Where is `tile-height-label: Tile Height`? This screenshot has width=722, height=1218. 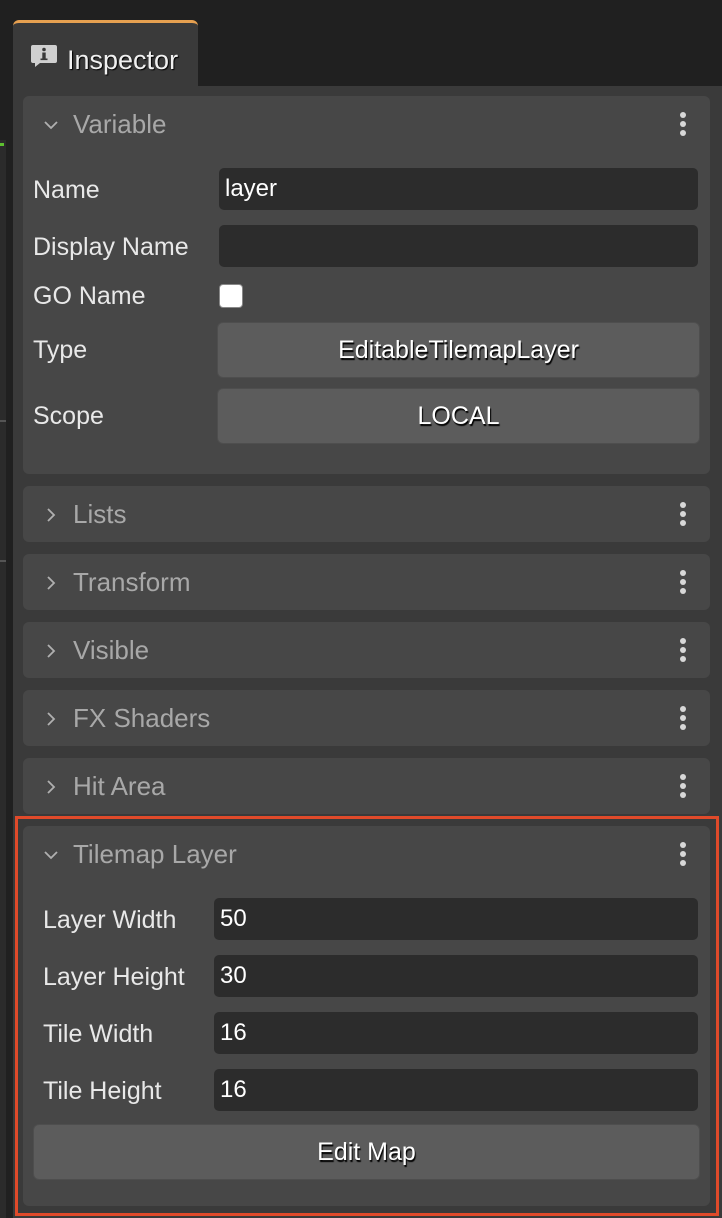 tile-height-label: Tile Height is located at coordinates (102, 1091).